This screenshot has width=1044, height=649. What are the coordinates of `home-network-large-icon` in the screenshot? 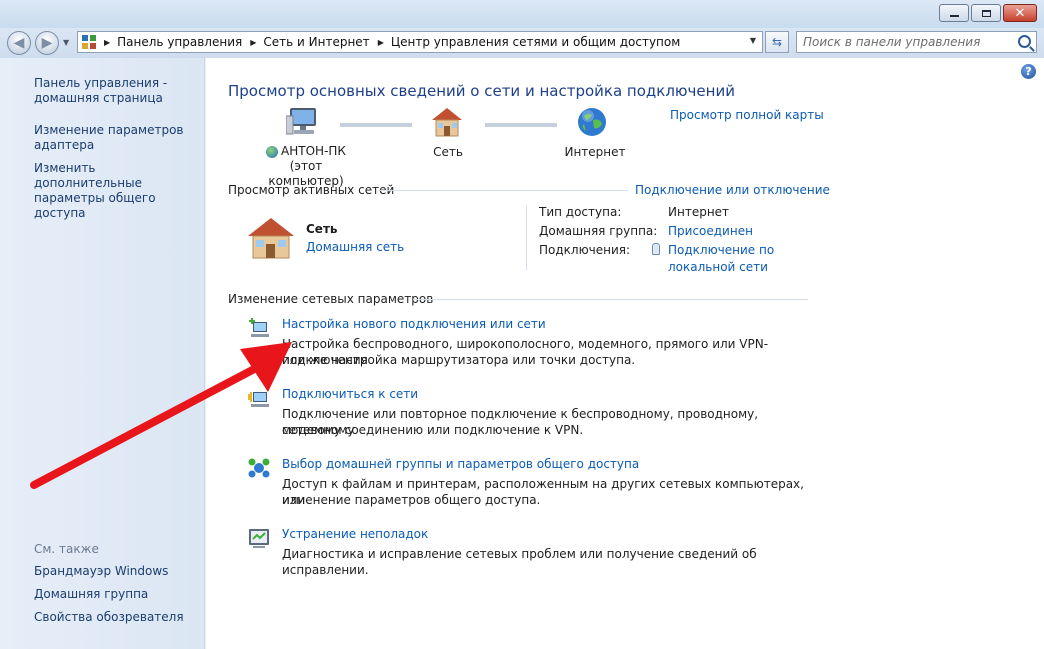 It's located at (271, 238).